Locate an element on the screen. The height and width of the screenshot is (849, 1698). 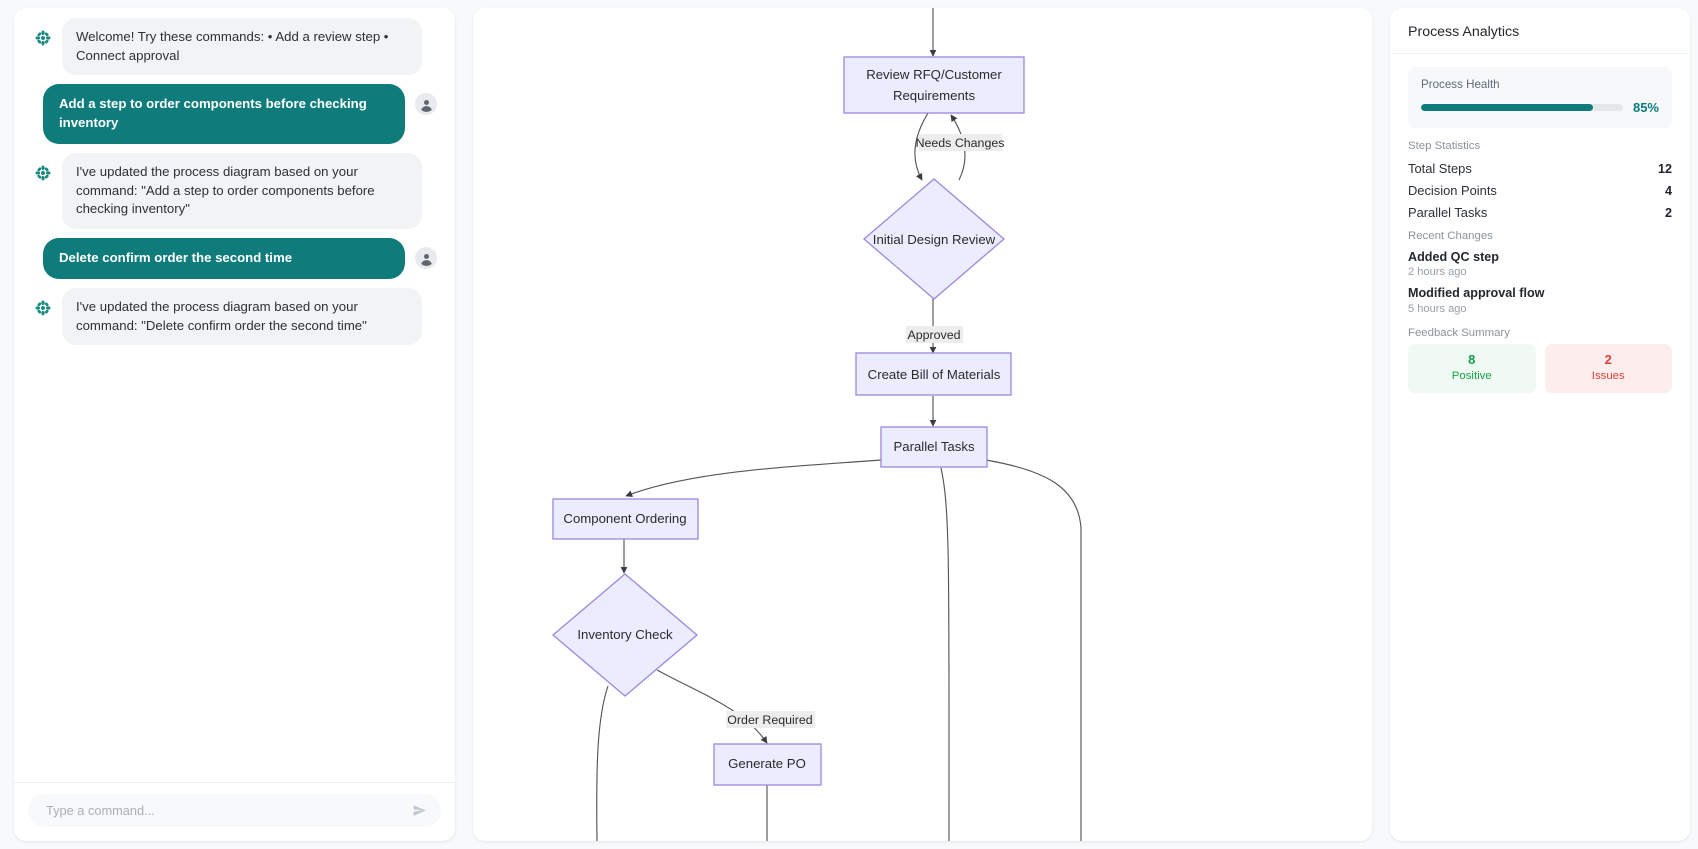
stat-row-decision-points: Decision Points 4 is located at coordinates (1540, 190).